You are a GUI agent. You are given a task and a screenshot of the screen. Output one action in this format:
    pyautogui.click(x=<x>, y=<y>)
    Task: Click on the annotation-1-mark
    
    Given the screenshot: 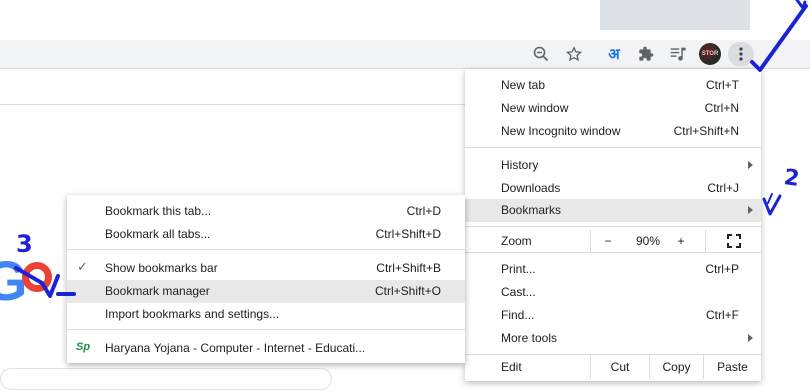 What is the action you would take?
    pyautogui.click(x=801, y=6)
    